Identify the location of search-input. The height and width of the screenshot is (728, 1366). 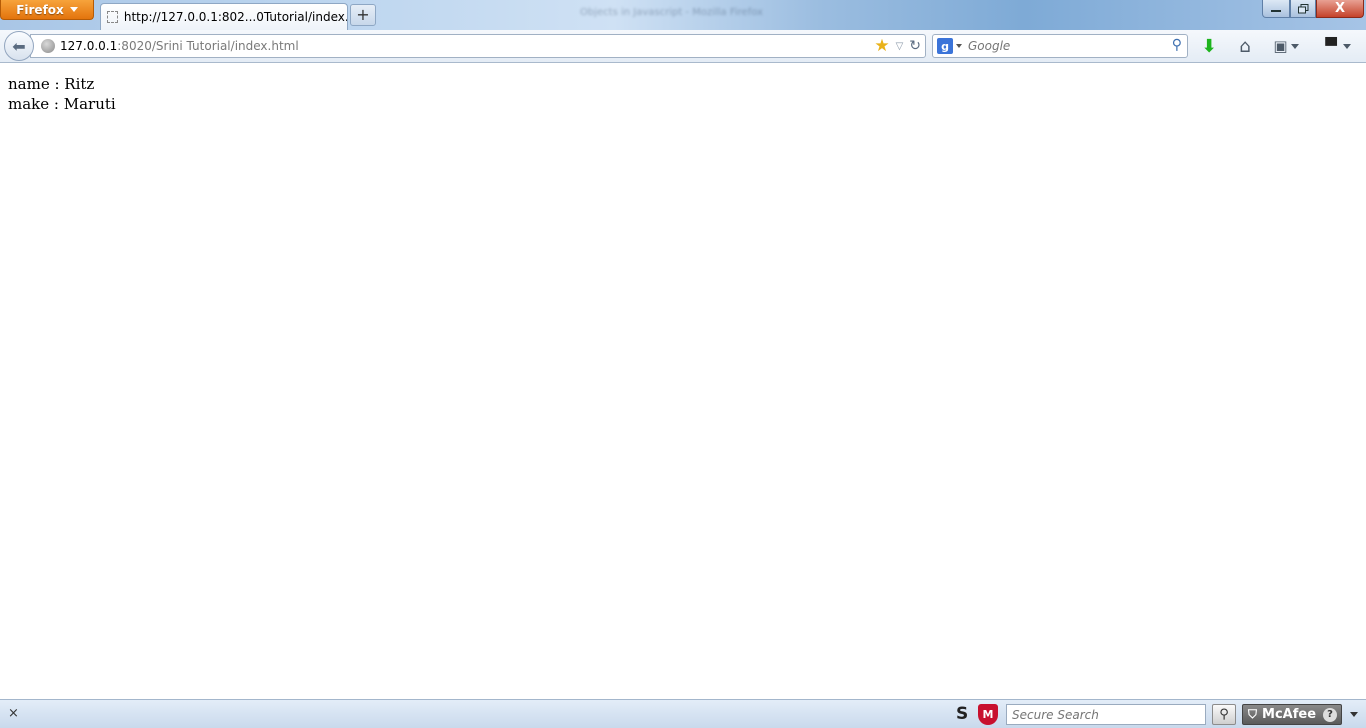
(1066, 46).